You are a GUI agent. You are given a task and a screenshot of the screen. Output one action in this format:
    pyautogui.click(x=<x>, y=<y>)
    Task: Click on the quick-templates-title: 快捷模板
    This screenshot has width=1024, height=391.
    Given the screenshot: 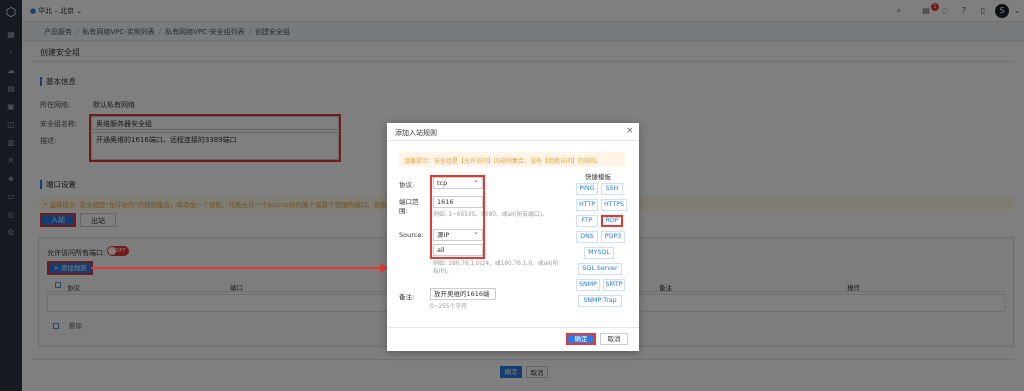 What is the action you would take?
    pyautogui.click(x=598, y=177)
    